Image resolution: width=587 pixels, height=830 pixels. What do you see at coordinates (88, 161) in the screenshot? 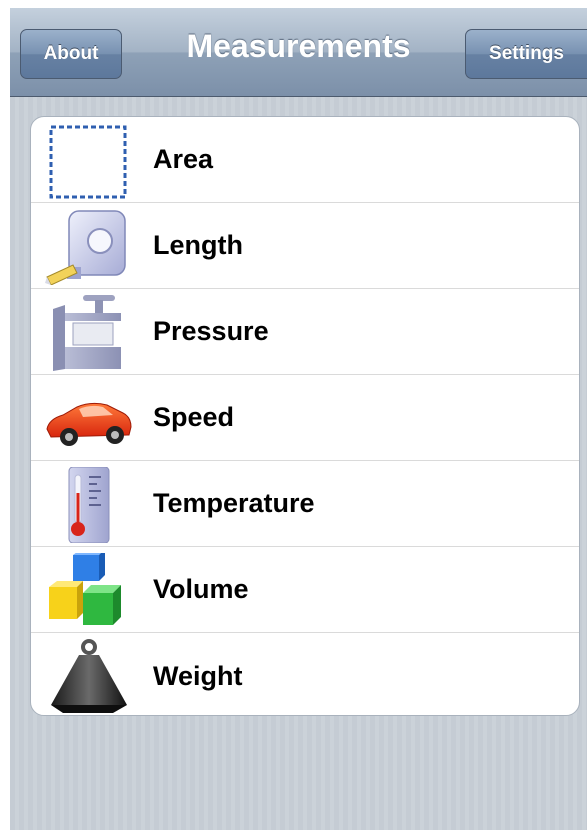
I see `dashed-square-icon` at bounding box center [88, 161].